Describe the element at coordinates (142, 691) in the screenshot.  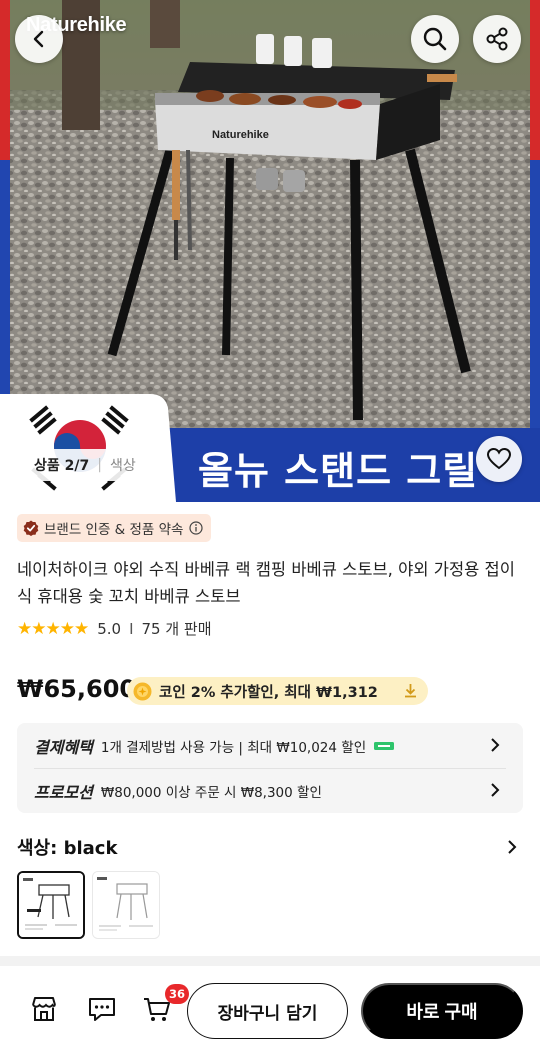
I see `coin-icon` at that location.